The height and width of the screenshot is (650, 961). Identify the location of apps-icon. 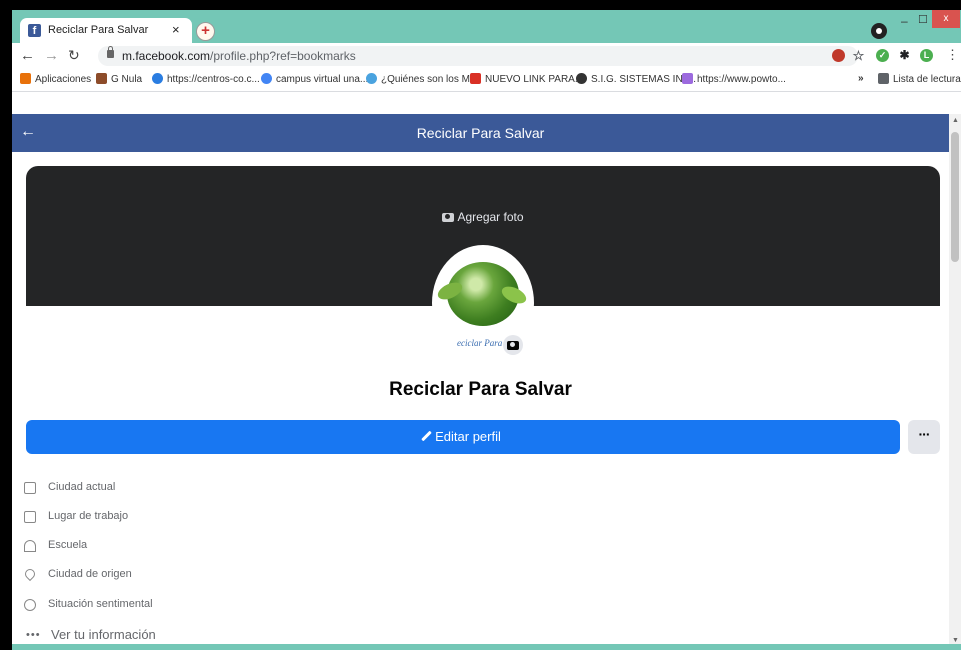
(25, 78).